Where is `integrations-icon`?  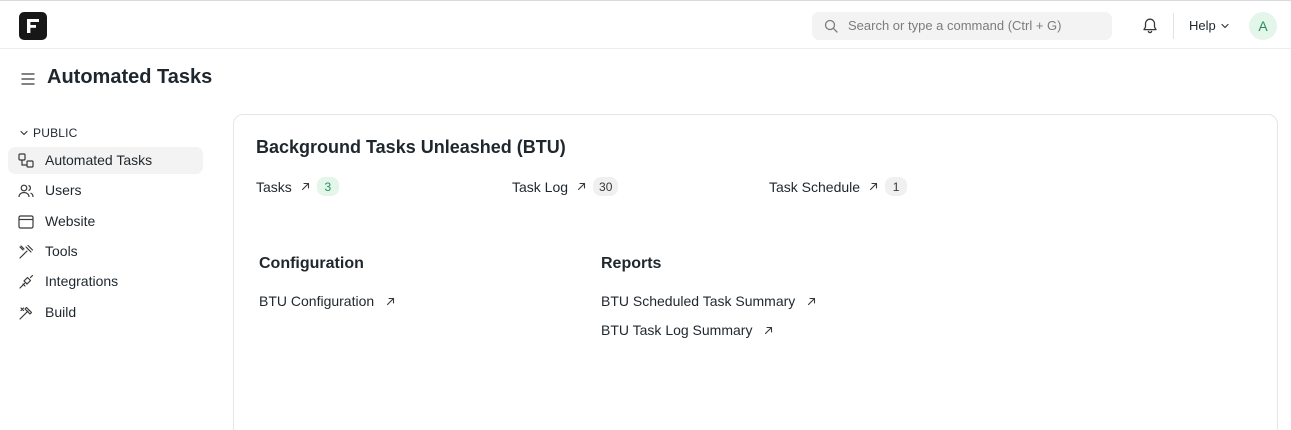 integrations-icon is located at coordinates (26, 281).